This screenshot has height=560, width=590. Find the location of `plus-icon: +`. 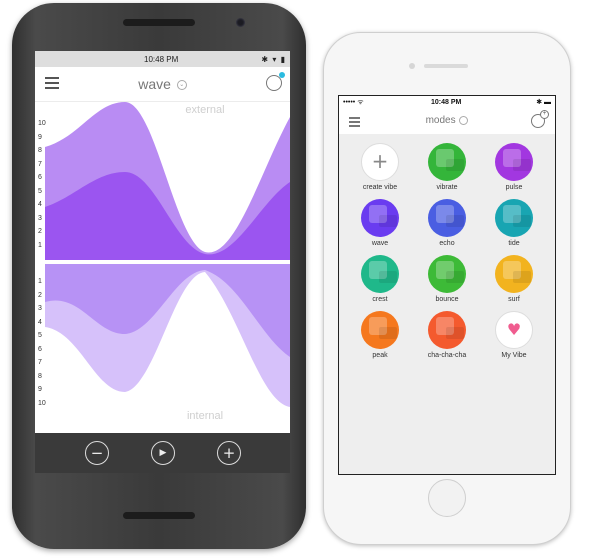

plus-icon: + is located at coordinates (380, 162).